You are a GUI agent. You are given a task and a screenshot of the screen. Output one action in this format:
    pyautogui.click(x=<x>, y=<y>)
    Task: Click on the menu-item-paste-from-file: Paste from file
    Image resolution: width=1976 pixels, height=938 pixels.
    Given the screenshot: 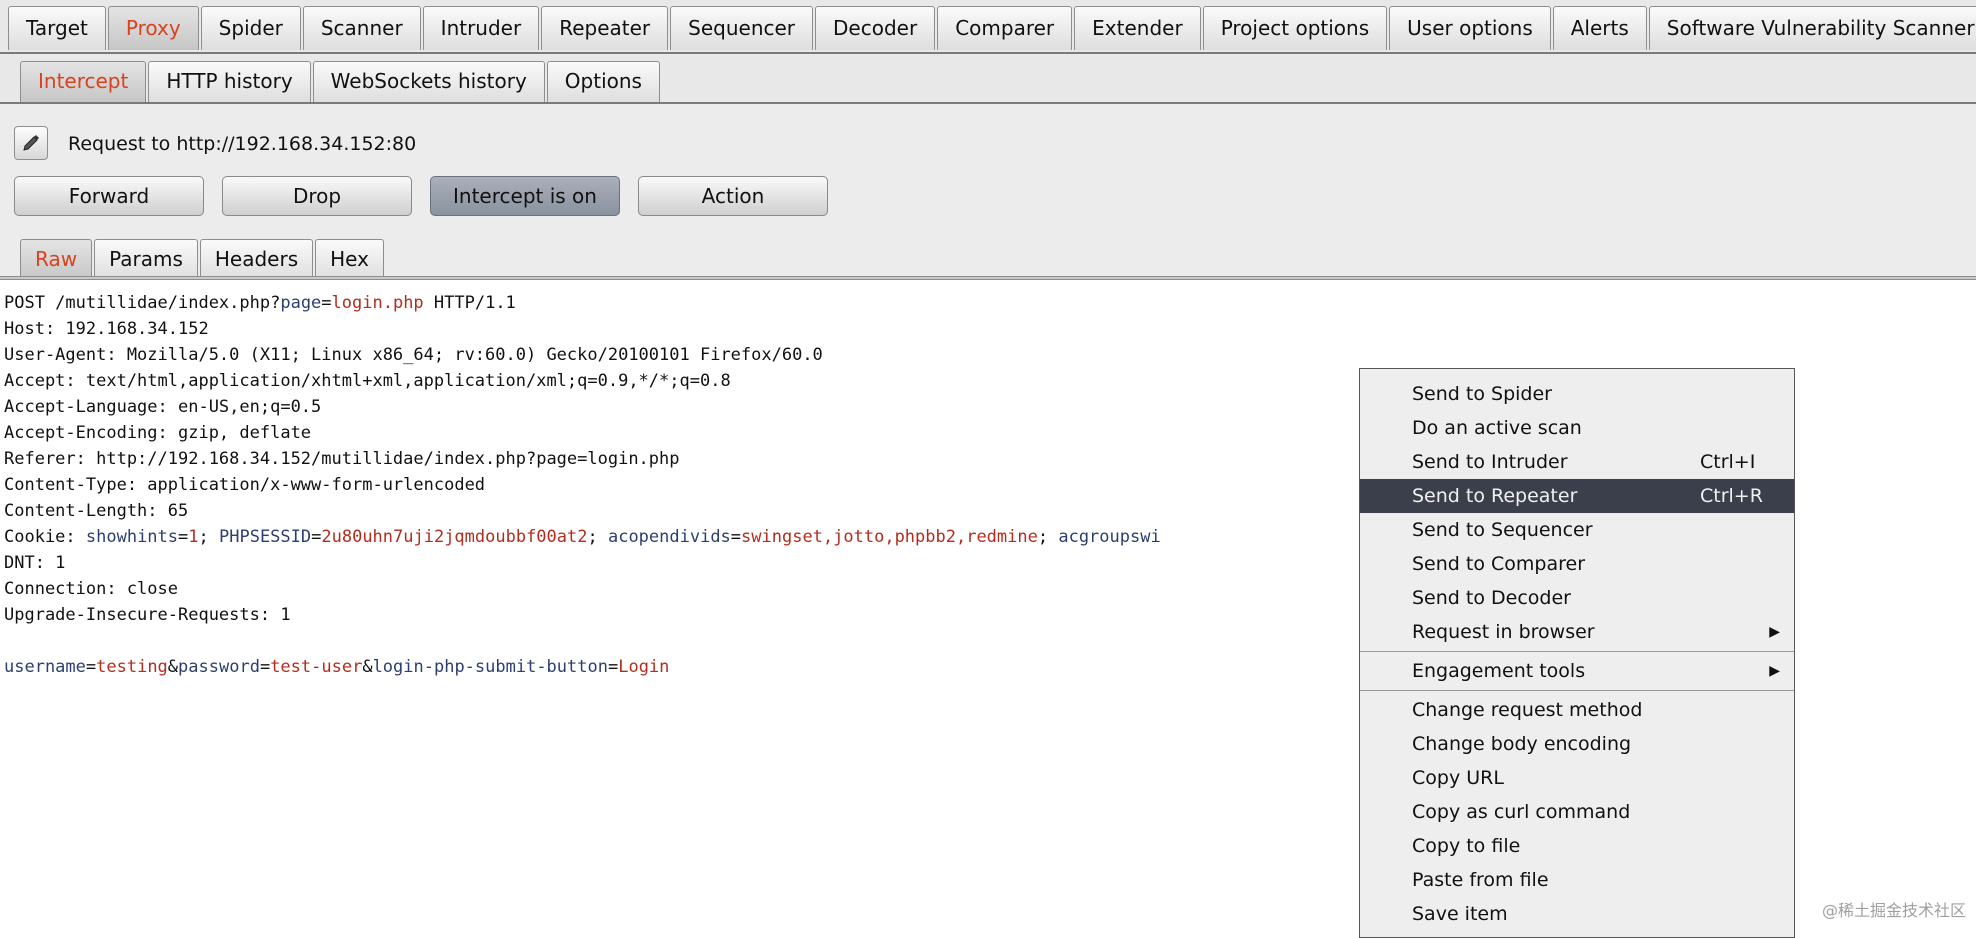 What is the action you would take?
    pyautogui.click(x=1577, y=880)
    